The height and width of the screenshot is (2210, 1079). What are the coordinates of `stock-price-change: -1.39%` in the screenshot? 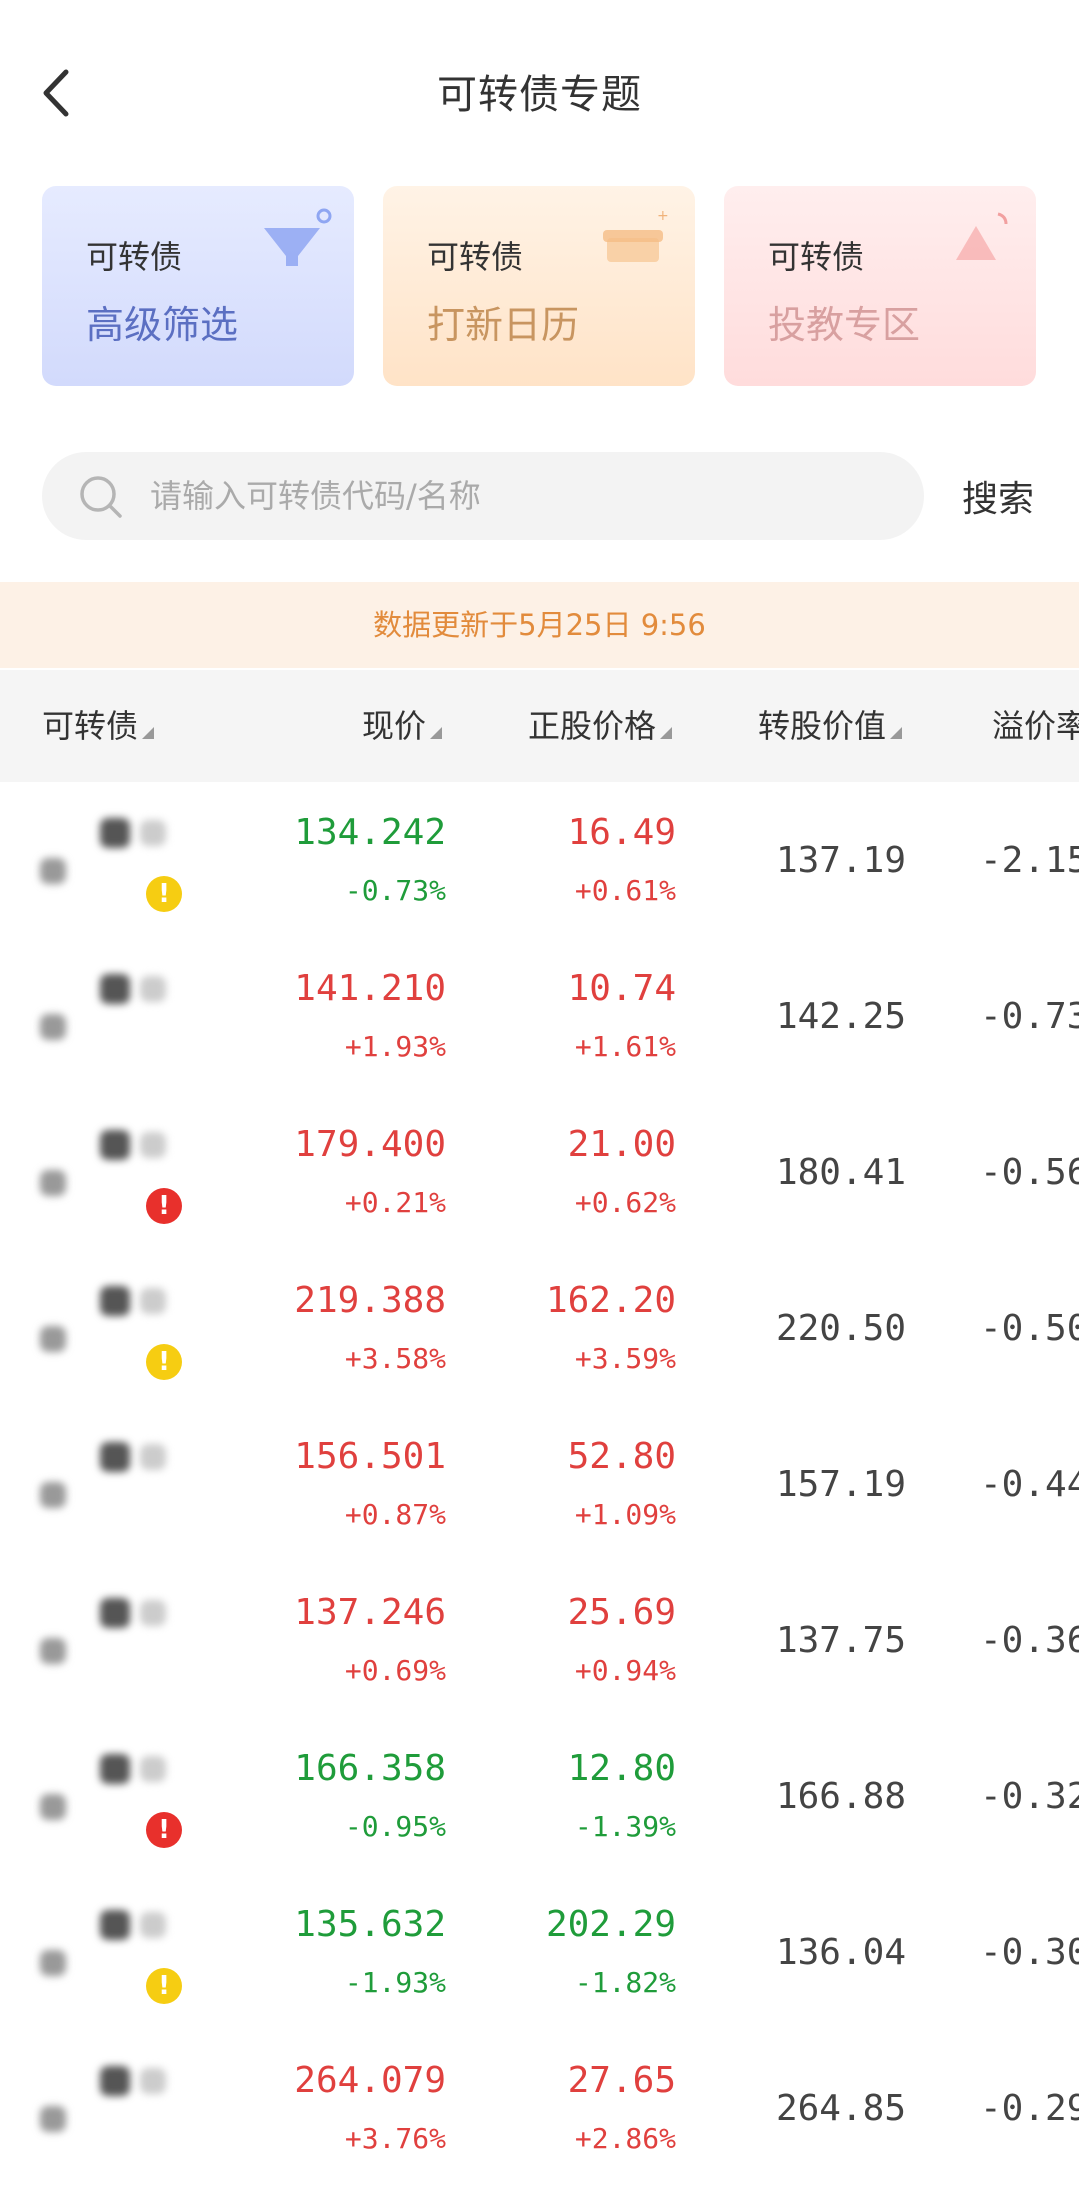 It's located at (625, 1826).